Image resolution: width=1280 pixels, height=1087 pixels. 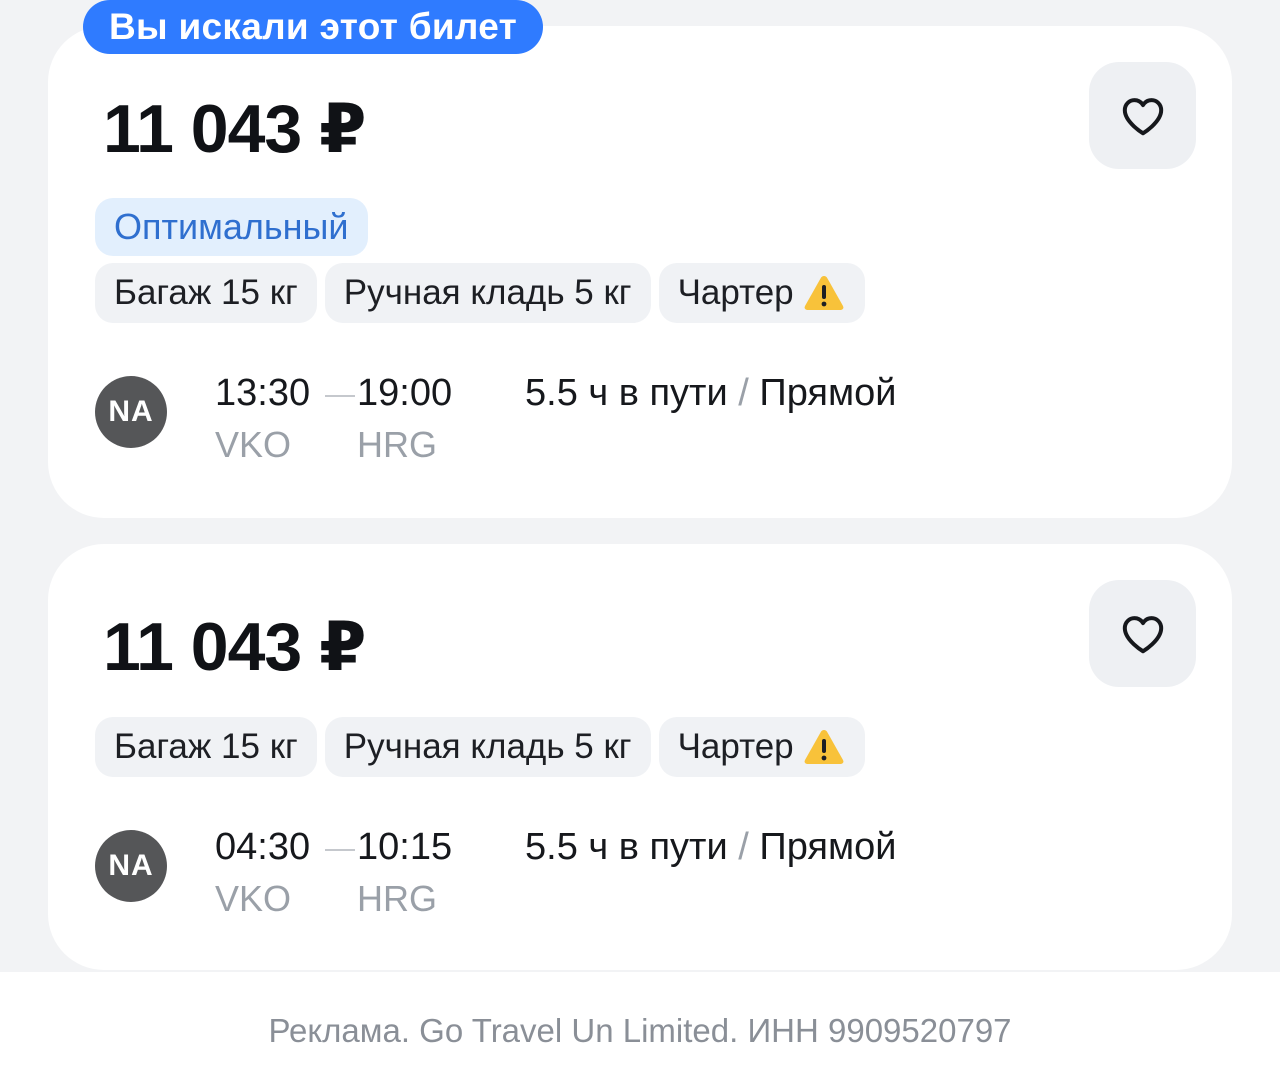 What do you see at coordinates (405, 393) in the screenshot?
I see `arrival-time: 19:00` at bounding box center [405, 393].